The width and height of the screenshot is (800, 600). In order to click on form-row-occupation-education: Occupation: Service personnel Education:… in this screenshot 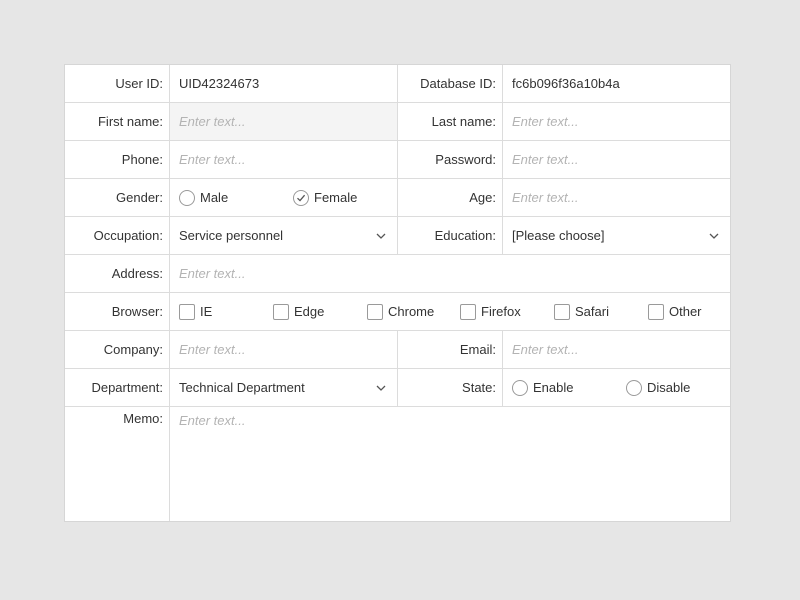, I will do `click(397, 236)`.